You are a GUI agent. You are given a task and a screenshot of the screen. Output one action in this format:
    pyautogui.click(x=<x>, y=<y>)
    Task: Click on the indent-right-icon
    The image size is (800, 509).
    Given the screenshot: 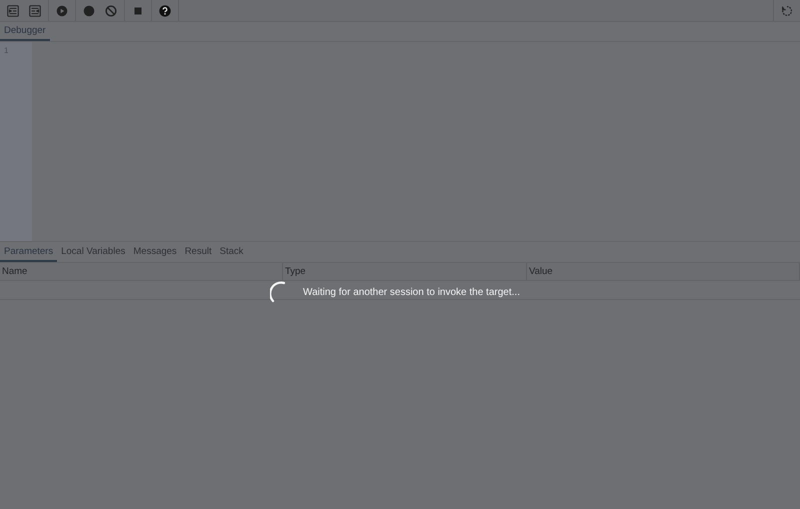 What is the action you would take?
    pyautogui.click(x=13, y=11)
    